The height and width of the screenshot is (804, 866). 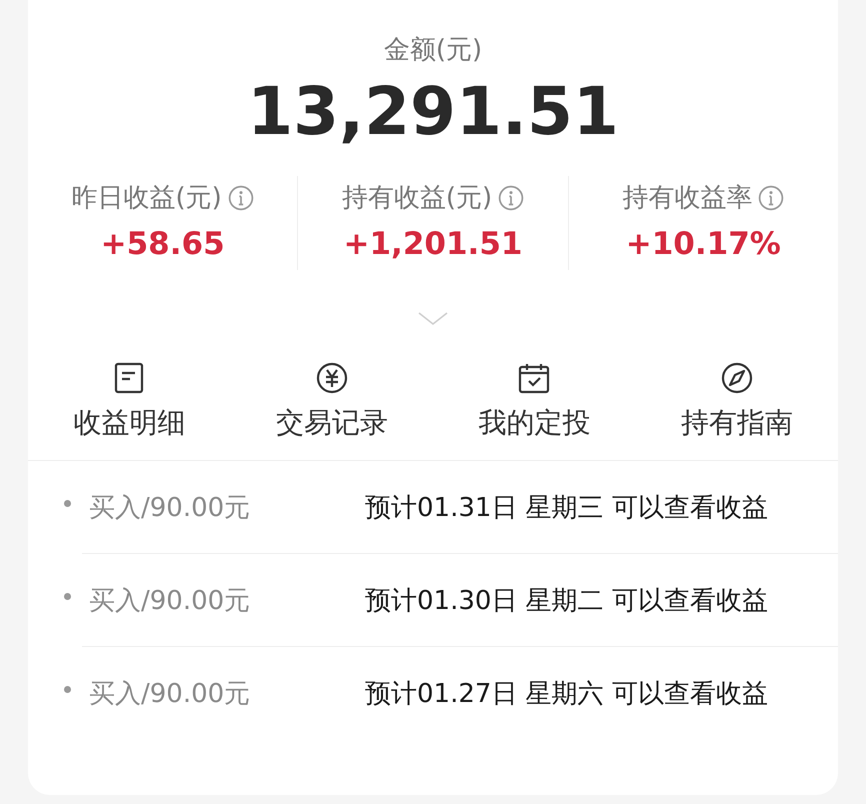 What do you see at coordinates (566, 601) in the screenshot?
I see `record-note: 预计01.30日 星期二 可以查看收益` at bounding box center [566, 601].